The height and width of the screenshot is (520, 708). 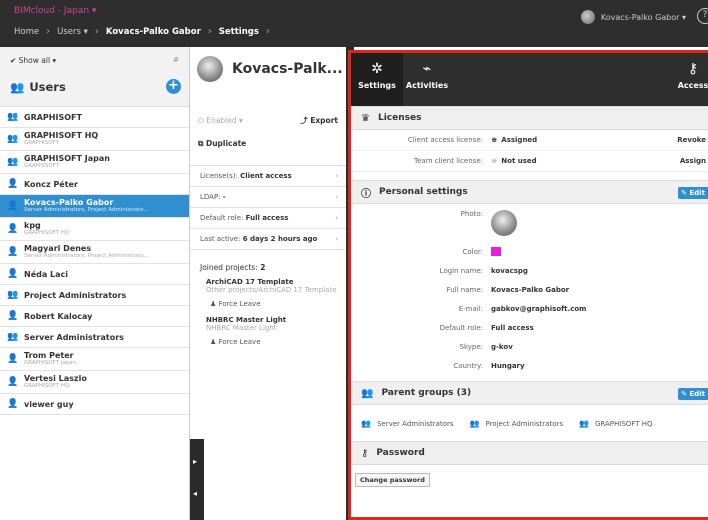 I want to click on change-password-button: Change password, so click(x=392, y=480).